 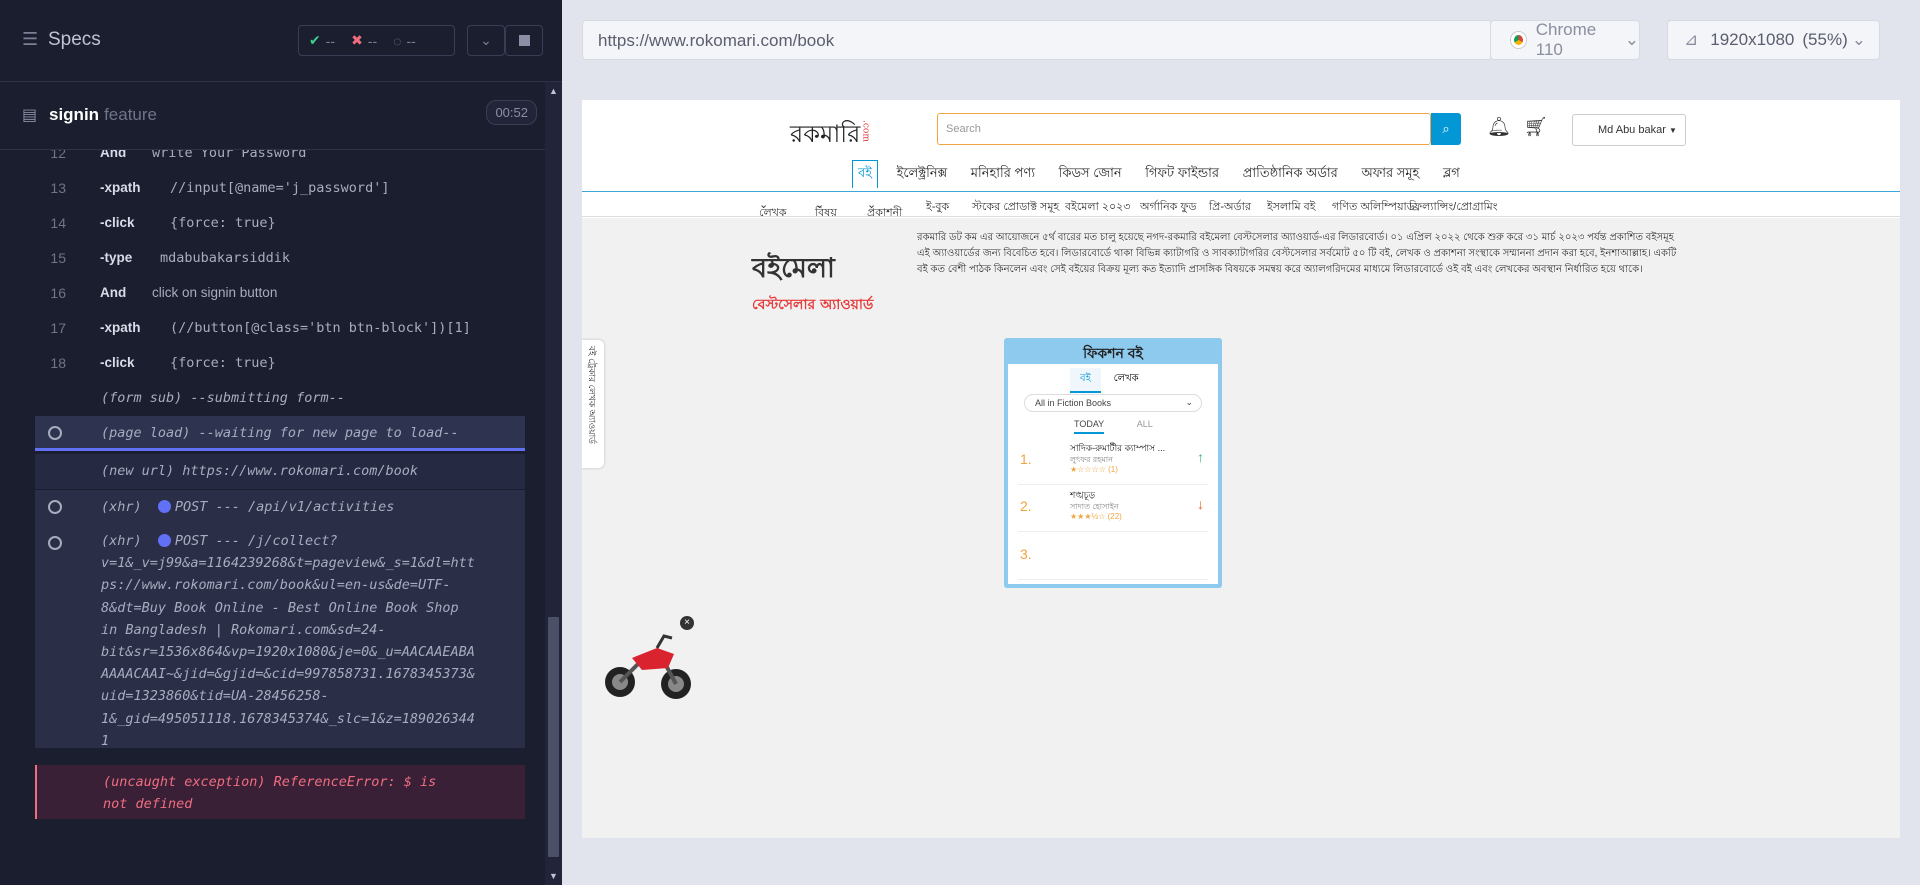 I want to click on scroll-up-icon: ▲, so click(x=553, y=91).